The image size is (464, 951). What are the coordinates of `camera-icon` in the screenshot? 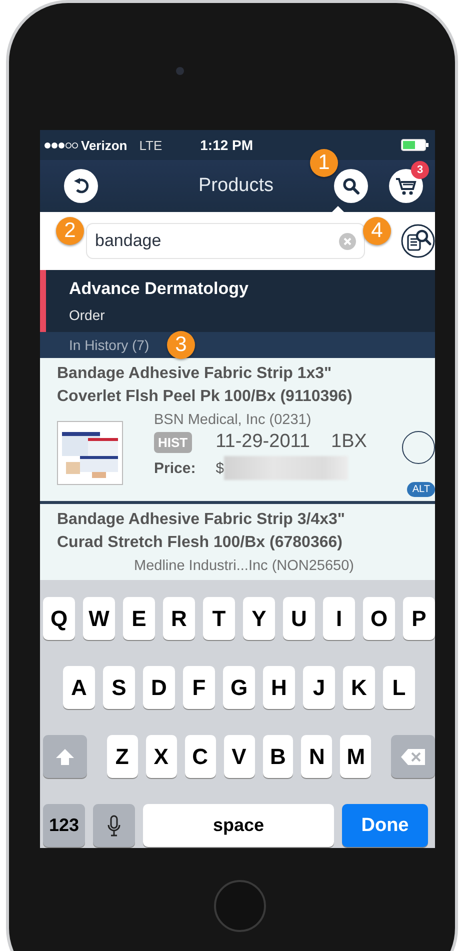 It's located at (180, 71).